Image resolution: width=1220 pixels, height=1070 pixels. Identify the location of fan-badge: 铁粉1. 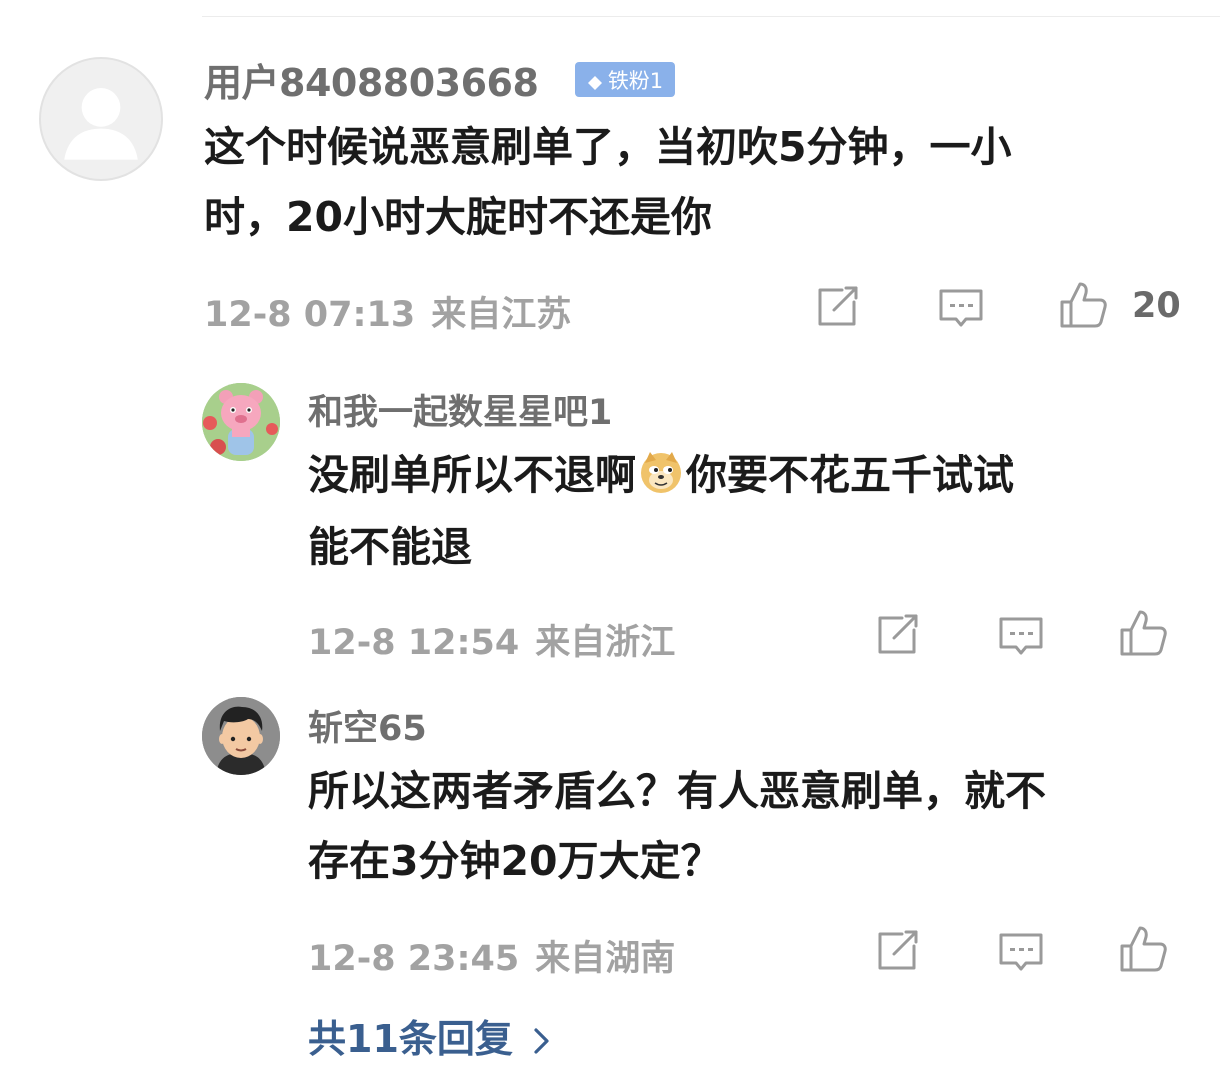
(625, 79).